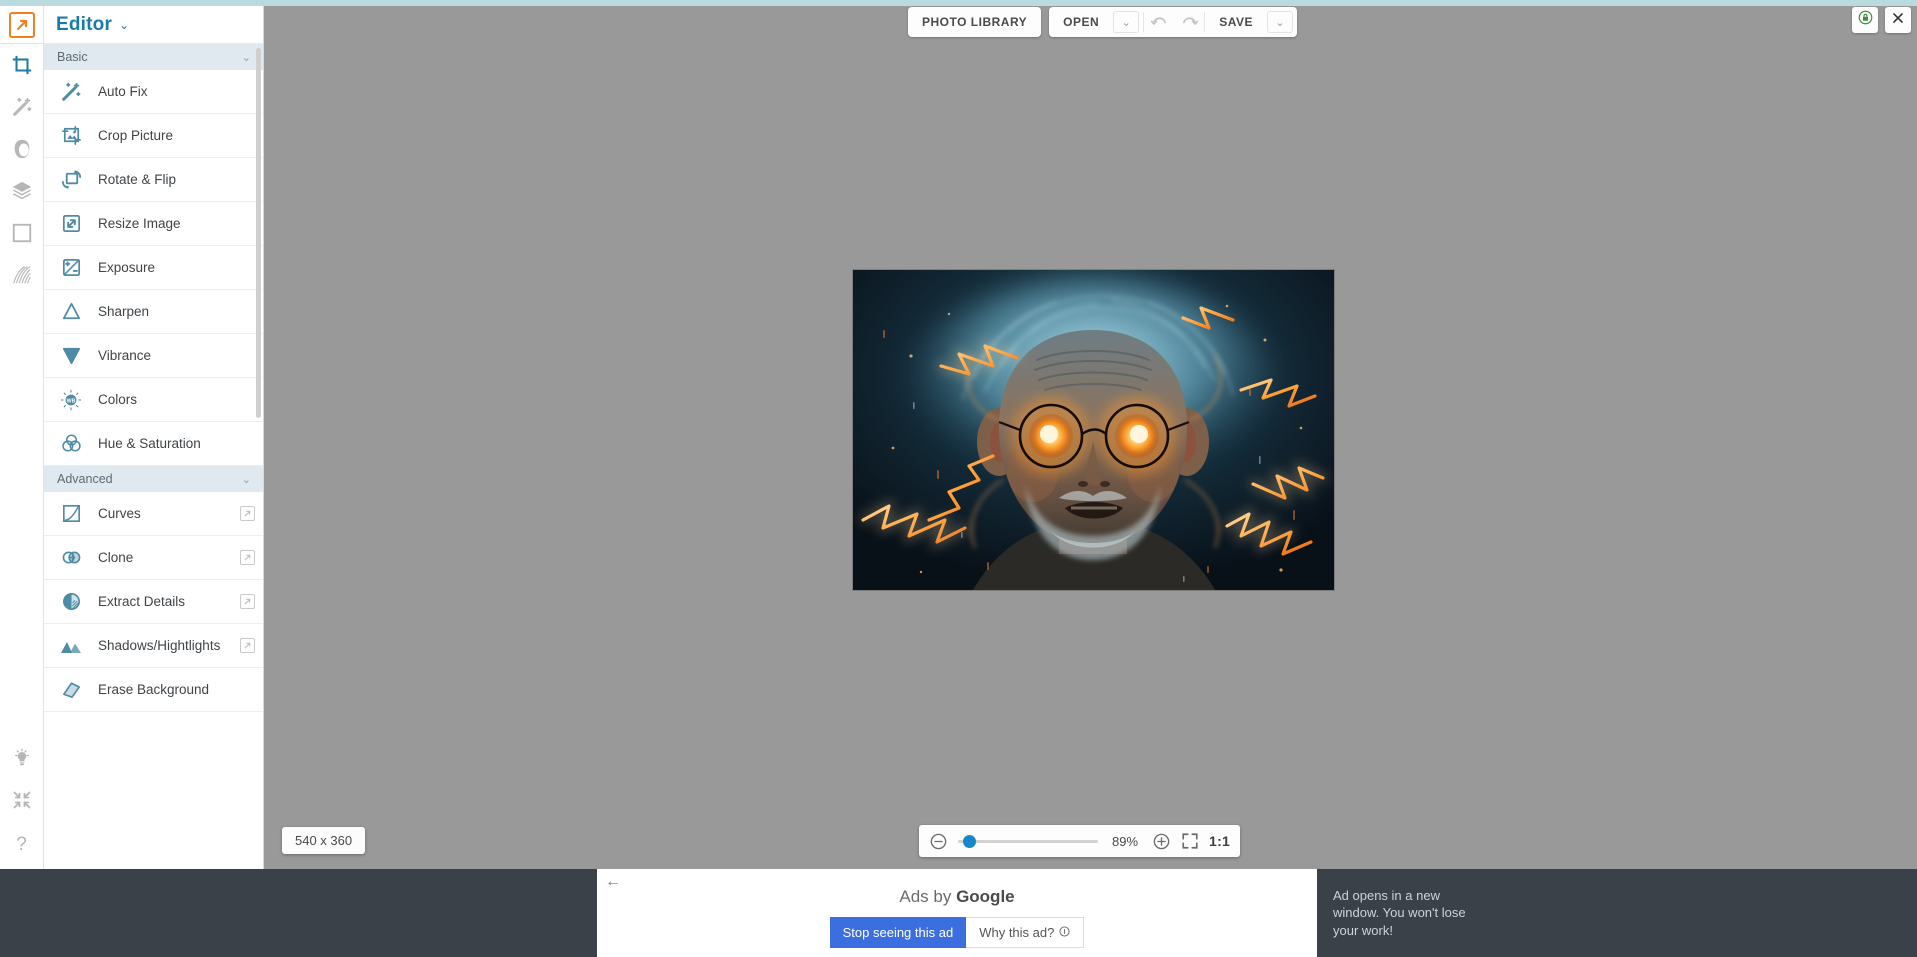 This screenshot has height=957, width=1917. I want to click on group-header-basic: Basic ⌄, so click(153, 57).